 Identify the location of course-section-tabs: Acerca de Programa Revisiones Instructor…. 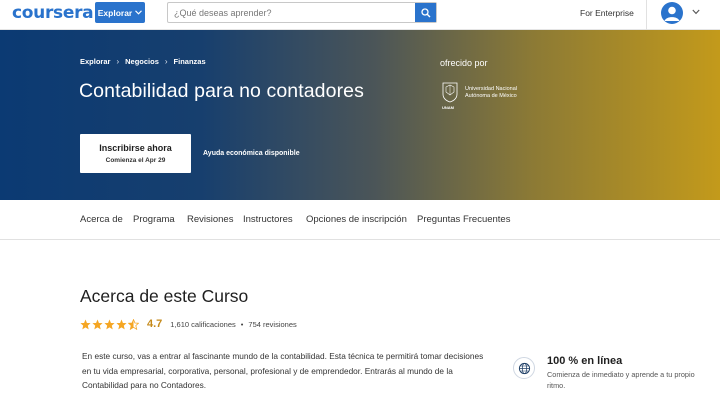
(360, 220).